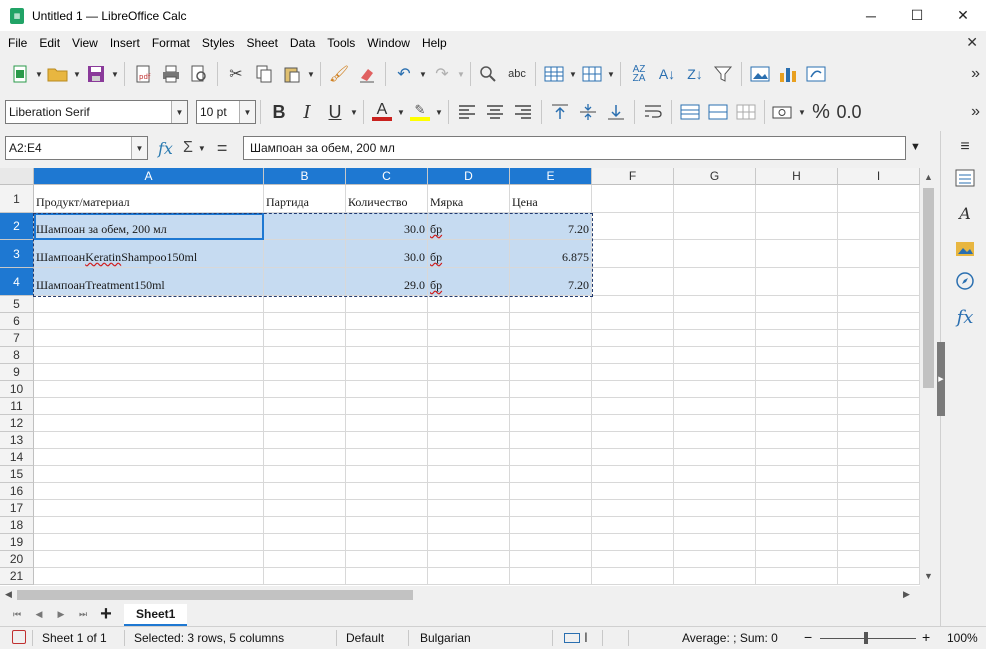 This screenshot has width=986, height=649. Describe the element at coordinates (797, 304) in the screenshot. I see `cell-h5` at that location.